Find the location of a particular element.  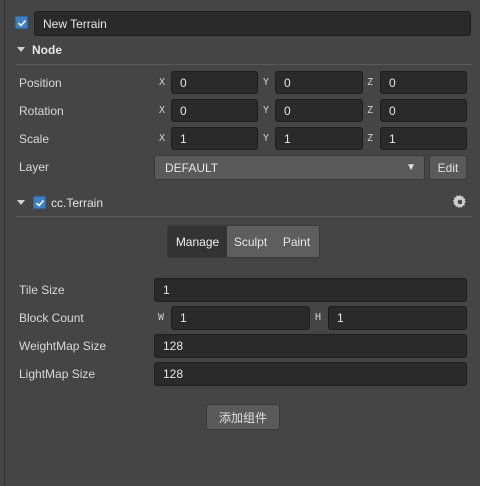

tile-size-input: 1 is located at coordinates (310, 290).